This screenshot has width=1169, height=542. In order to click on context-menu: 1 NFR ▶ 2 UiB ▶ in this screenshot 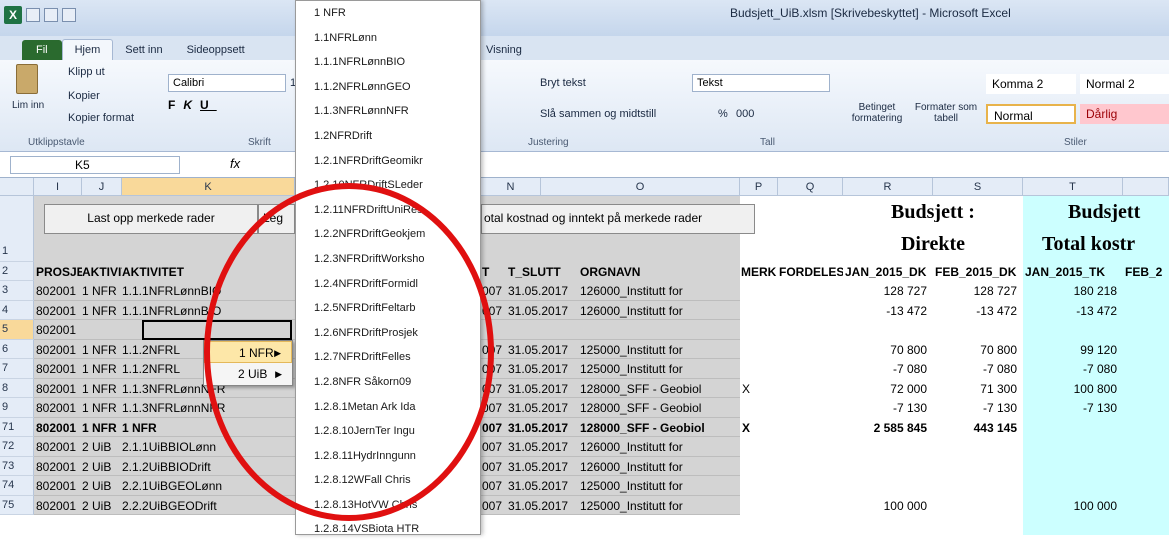, I will do `click(248, 363)`.